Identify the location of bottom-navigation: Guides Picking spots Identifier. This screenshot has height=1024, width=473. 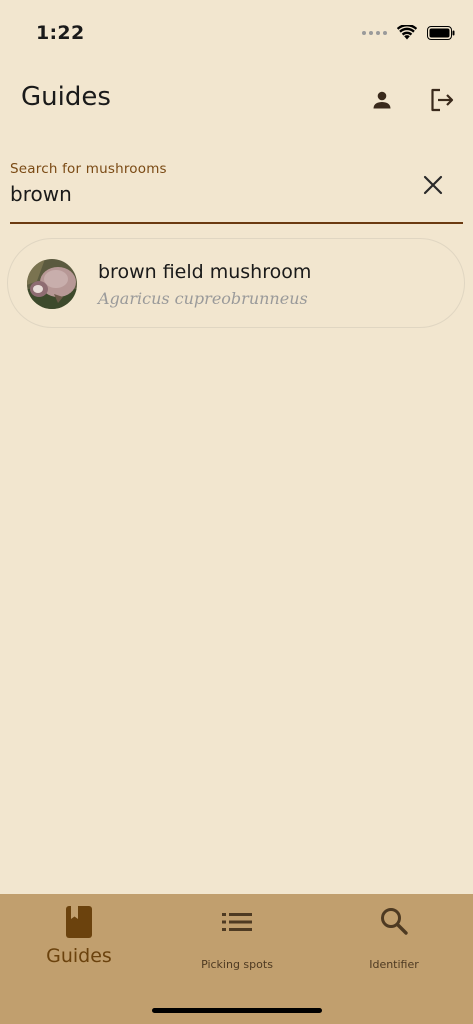
(236, 959).